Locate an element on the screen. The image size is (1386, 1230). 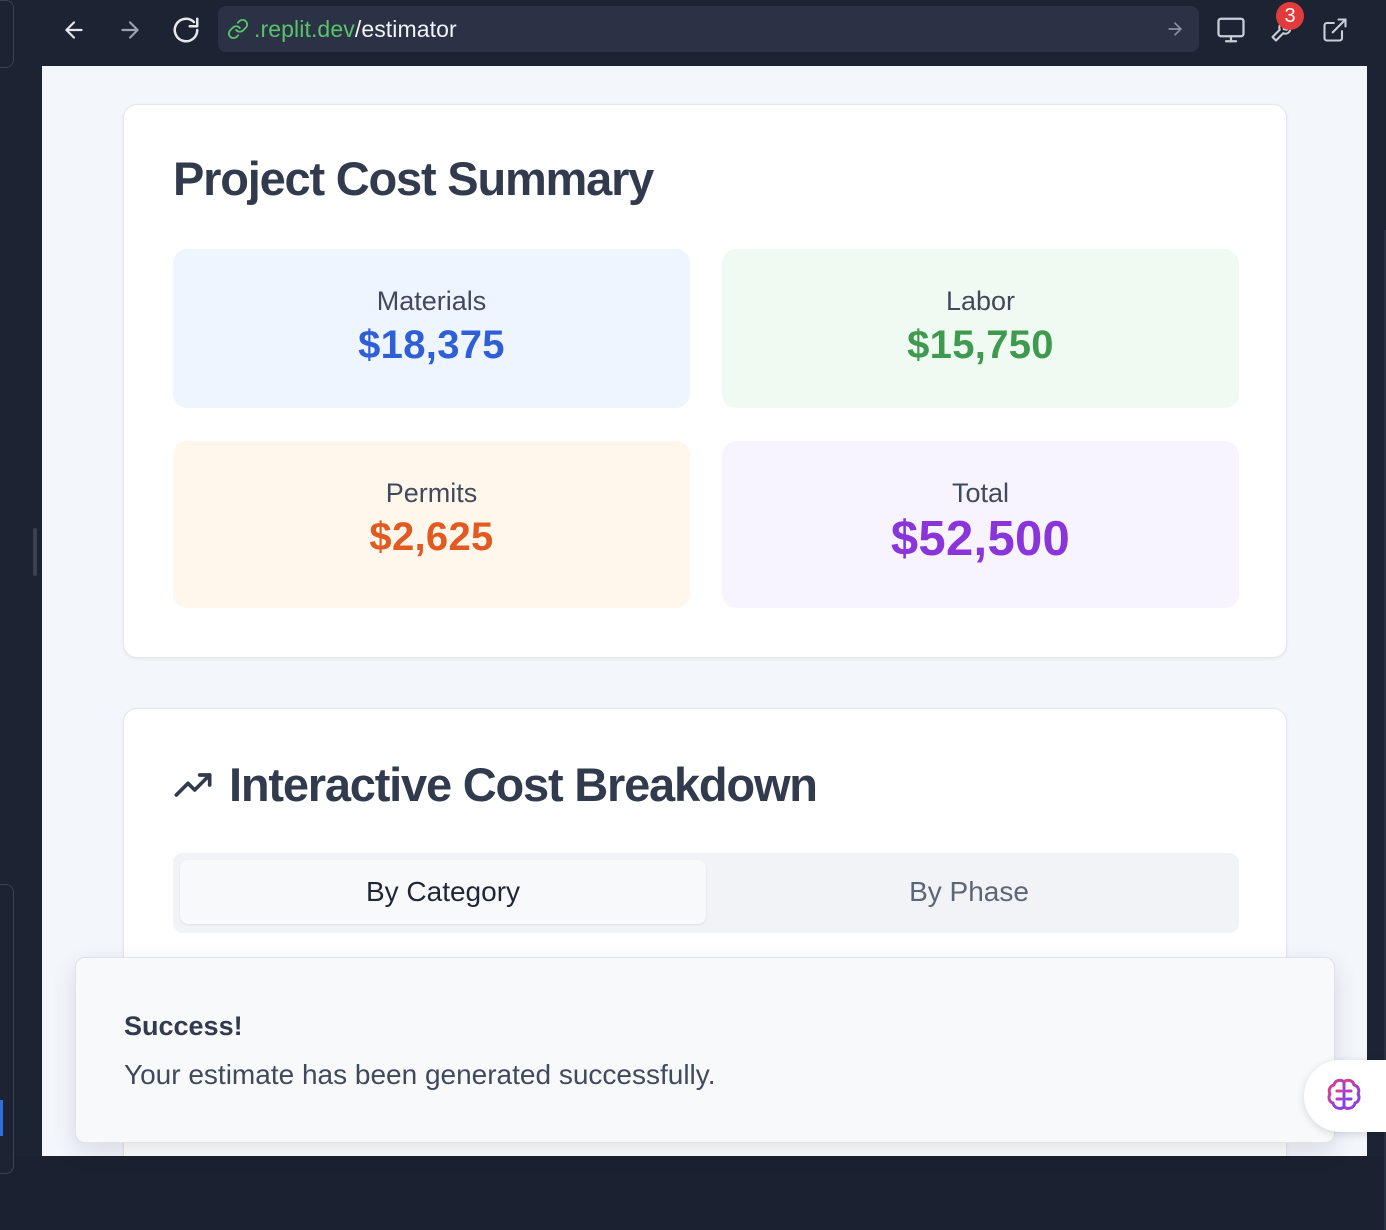
breakdown-title: Interactive Cost Breakdown is located at coordinates (523, 784).